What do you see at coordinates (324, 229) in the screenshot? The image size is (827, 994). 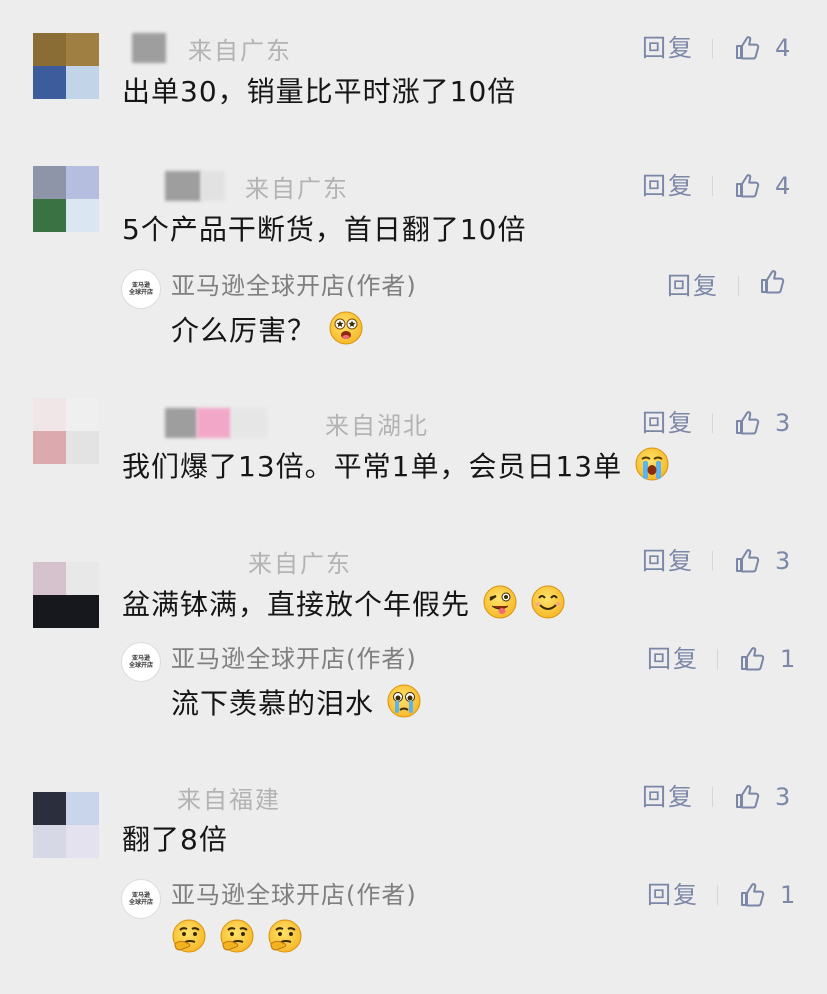 I see `comment-text: 5个产品干断货，首日翻了10倍` at bounding box center [324, 229].